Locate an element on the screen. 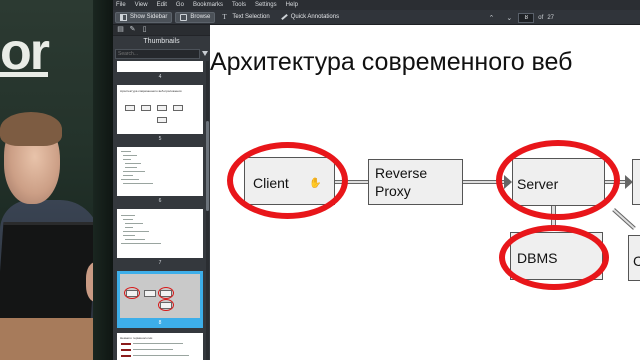  quick-annotations-button: Quick Annotations is located at coordinates (310, 17).